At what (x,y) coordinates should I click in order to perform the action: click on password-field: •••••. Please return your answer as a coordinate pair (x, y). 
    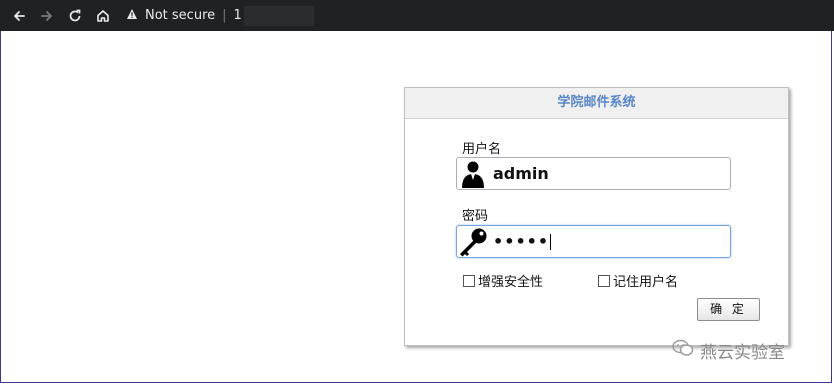
    Looking at the image, I should click on (593, 241).